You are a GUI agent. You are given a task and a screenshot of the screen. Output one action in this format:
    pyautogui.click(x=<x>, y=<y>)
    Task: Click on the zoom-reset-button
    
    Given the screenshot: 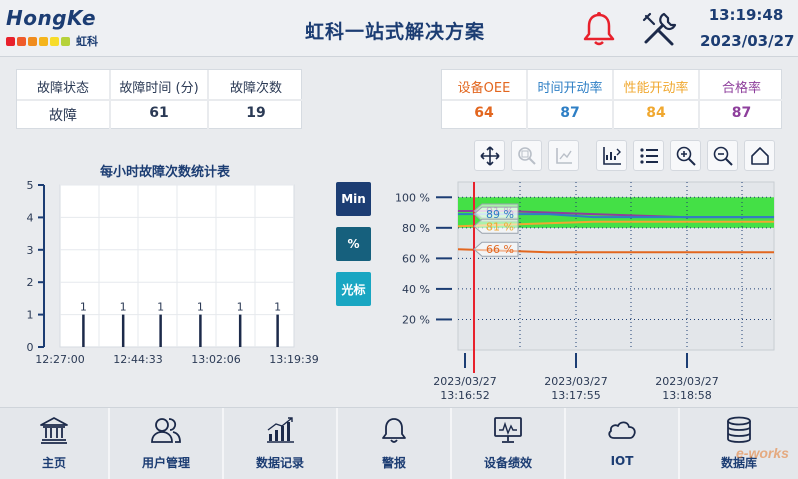 What is the action you would take?
    pyautogui.click(x=563, y=155)
    